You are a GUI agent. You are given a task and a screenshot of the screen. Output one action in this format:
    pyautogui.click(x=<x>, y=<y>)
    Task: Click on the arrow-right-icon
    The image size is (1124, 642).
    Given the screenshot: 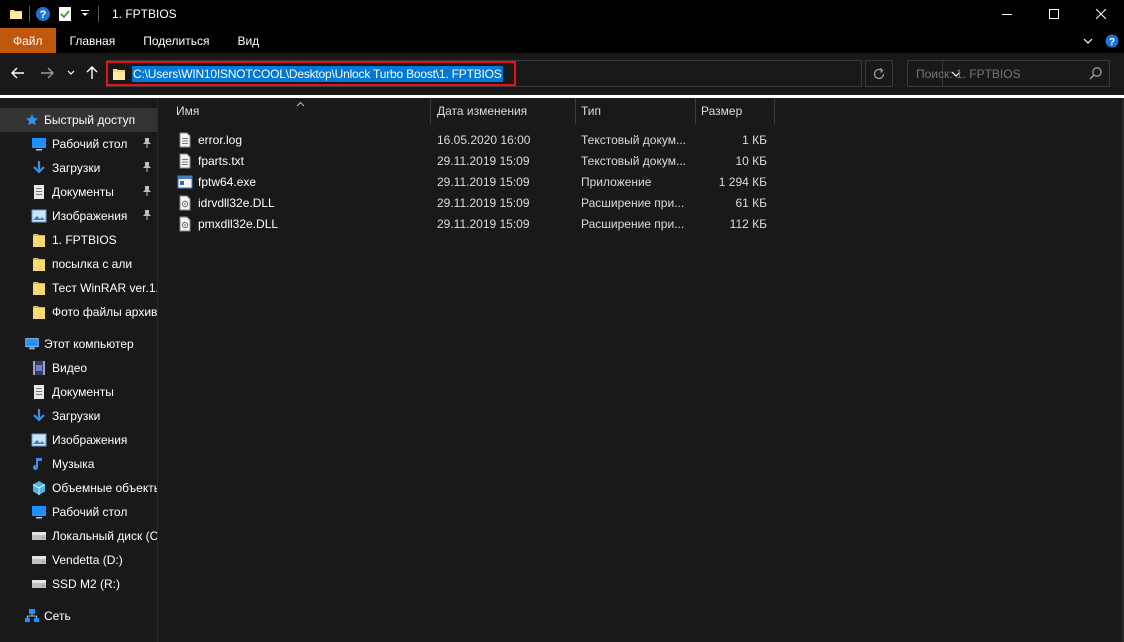 What is the action you would take?
    pyautogui.click(x=47, y=73)
    